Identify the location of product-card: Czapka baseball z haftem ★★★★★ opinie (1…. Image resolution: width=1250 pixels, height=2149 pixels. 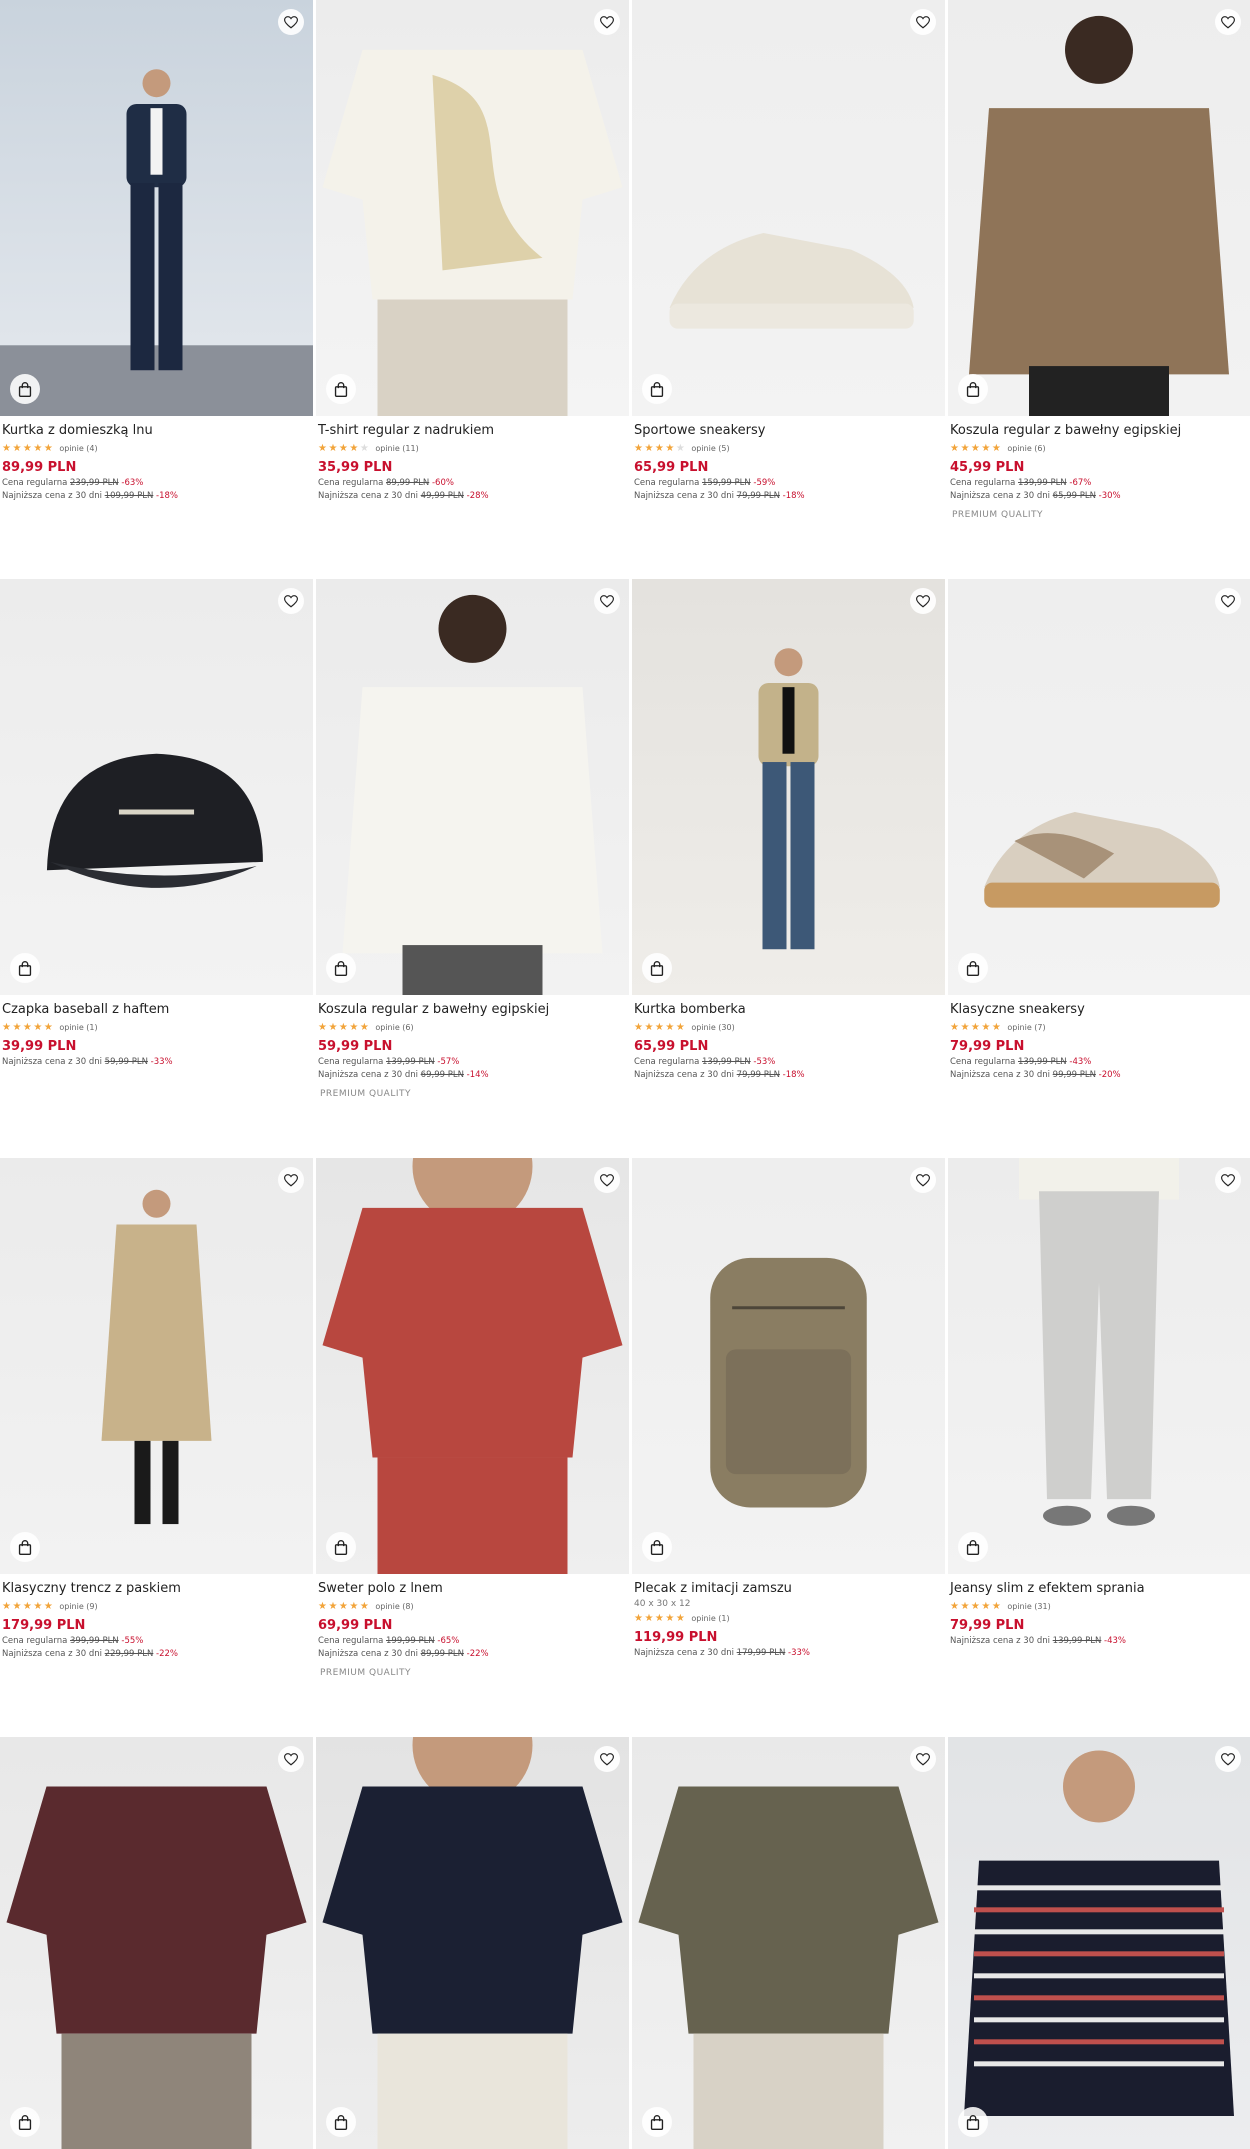
(156, 823).